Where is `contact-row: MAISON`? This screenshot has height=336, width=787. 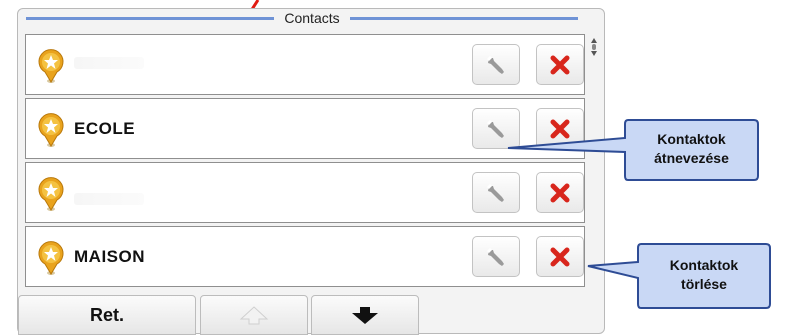 contact-row: MAISON is located at coordinates (305, 256).